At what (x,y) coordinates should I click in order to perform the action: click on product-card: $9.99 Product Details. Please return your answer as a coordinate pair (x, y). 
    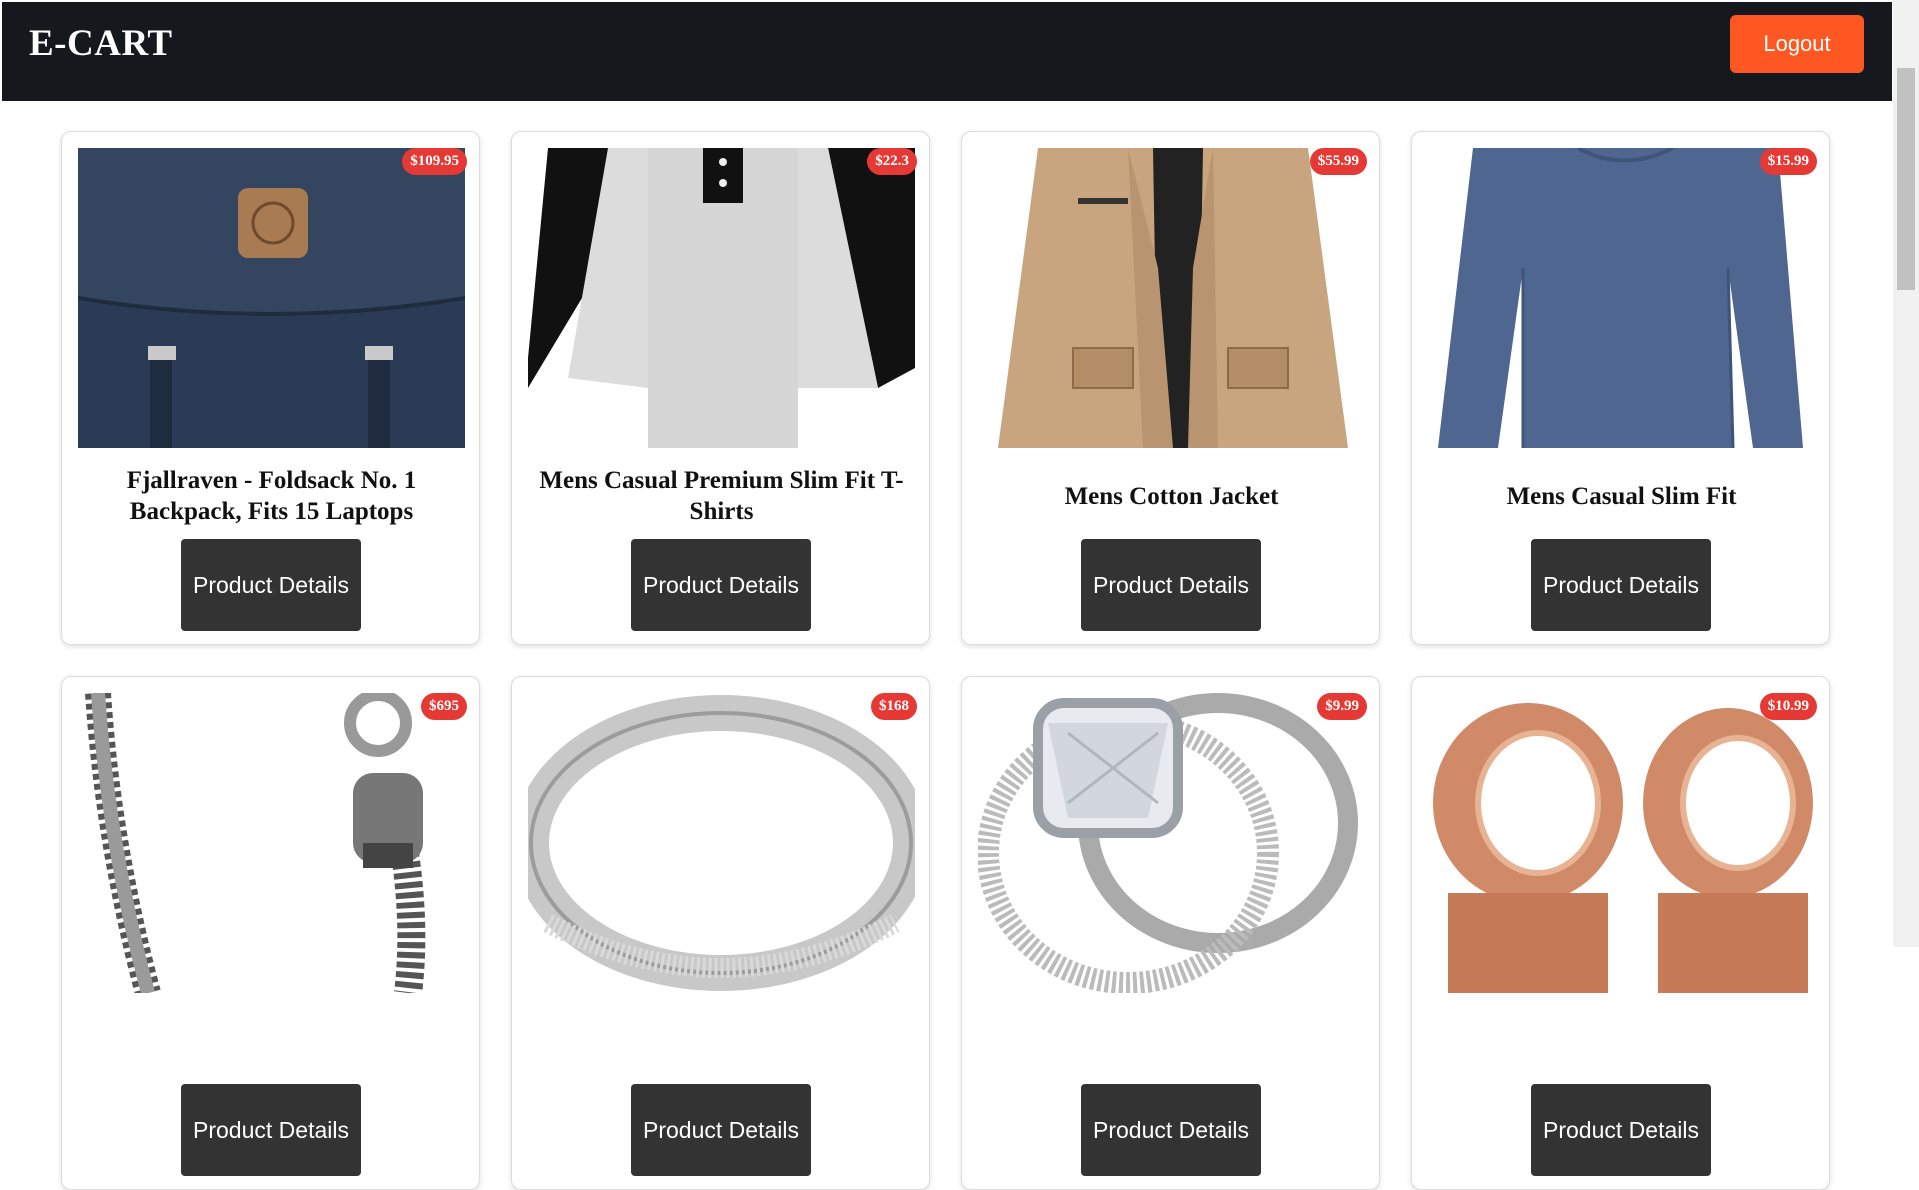
    Looking at the image, I should click on (1170, 933).